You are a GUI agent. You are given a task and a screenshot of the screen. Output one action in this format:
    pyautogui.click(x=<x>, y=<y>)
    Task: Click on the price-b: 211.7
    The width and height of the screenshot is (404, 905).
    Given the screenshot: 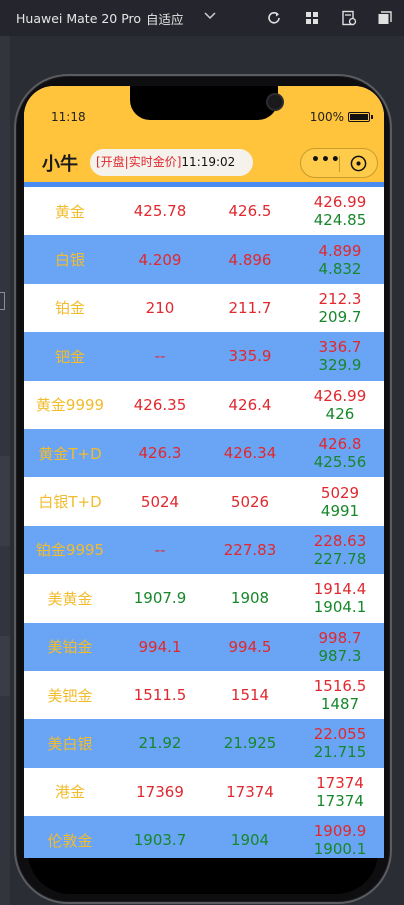 What is the action you would take?
    pyautogui.click(x=250, y=307)
    